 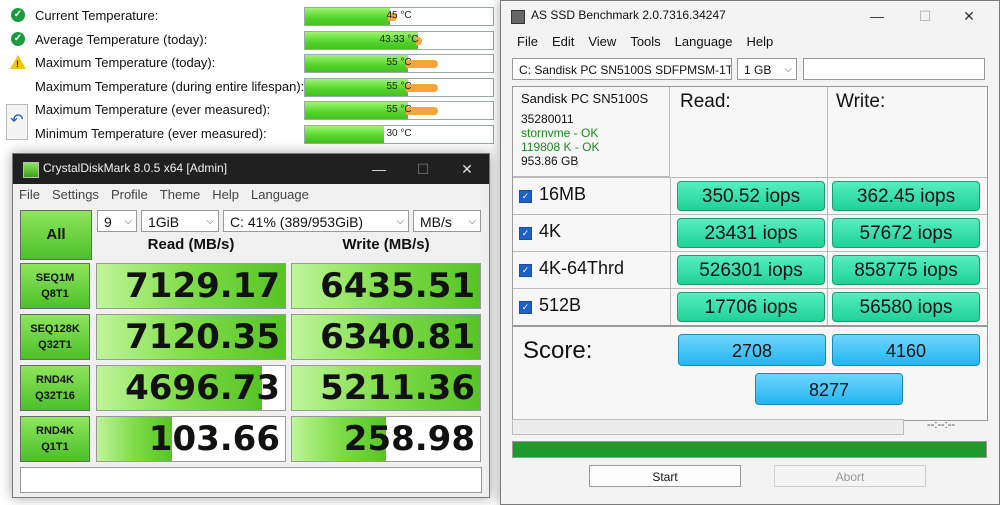 What do you see at coordinates (399, 133) in the screenshot?
I see `temp-value: 30 °C` at bounding box center [399, 133].